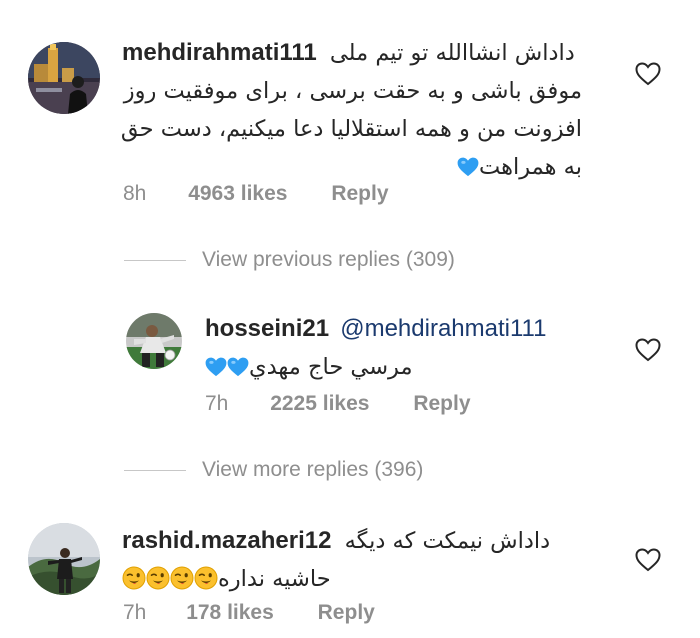 This screenshot has width=700, height=638. What do you see at coordinates (226, 540) in the screenshot?
I see `username: rashid.mazaheri12` at bounding box center [226, 540].